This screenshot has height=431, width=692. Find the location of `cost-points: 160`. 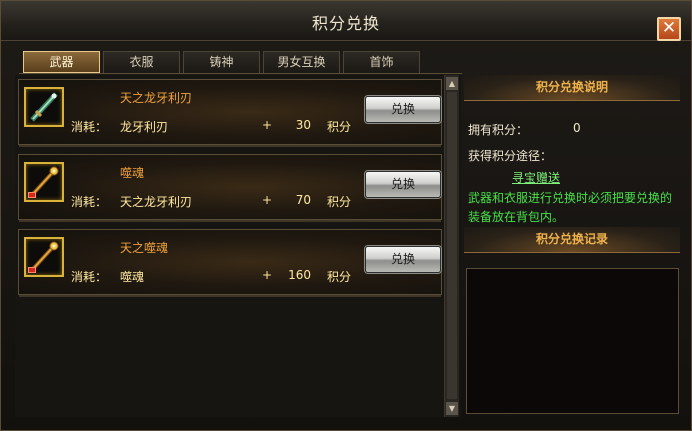

cost-points: 160 is located at coordinates (299, 275).